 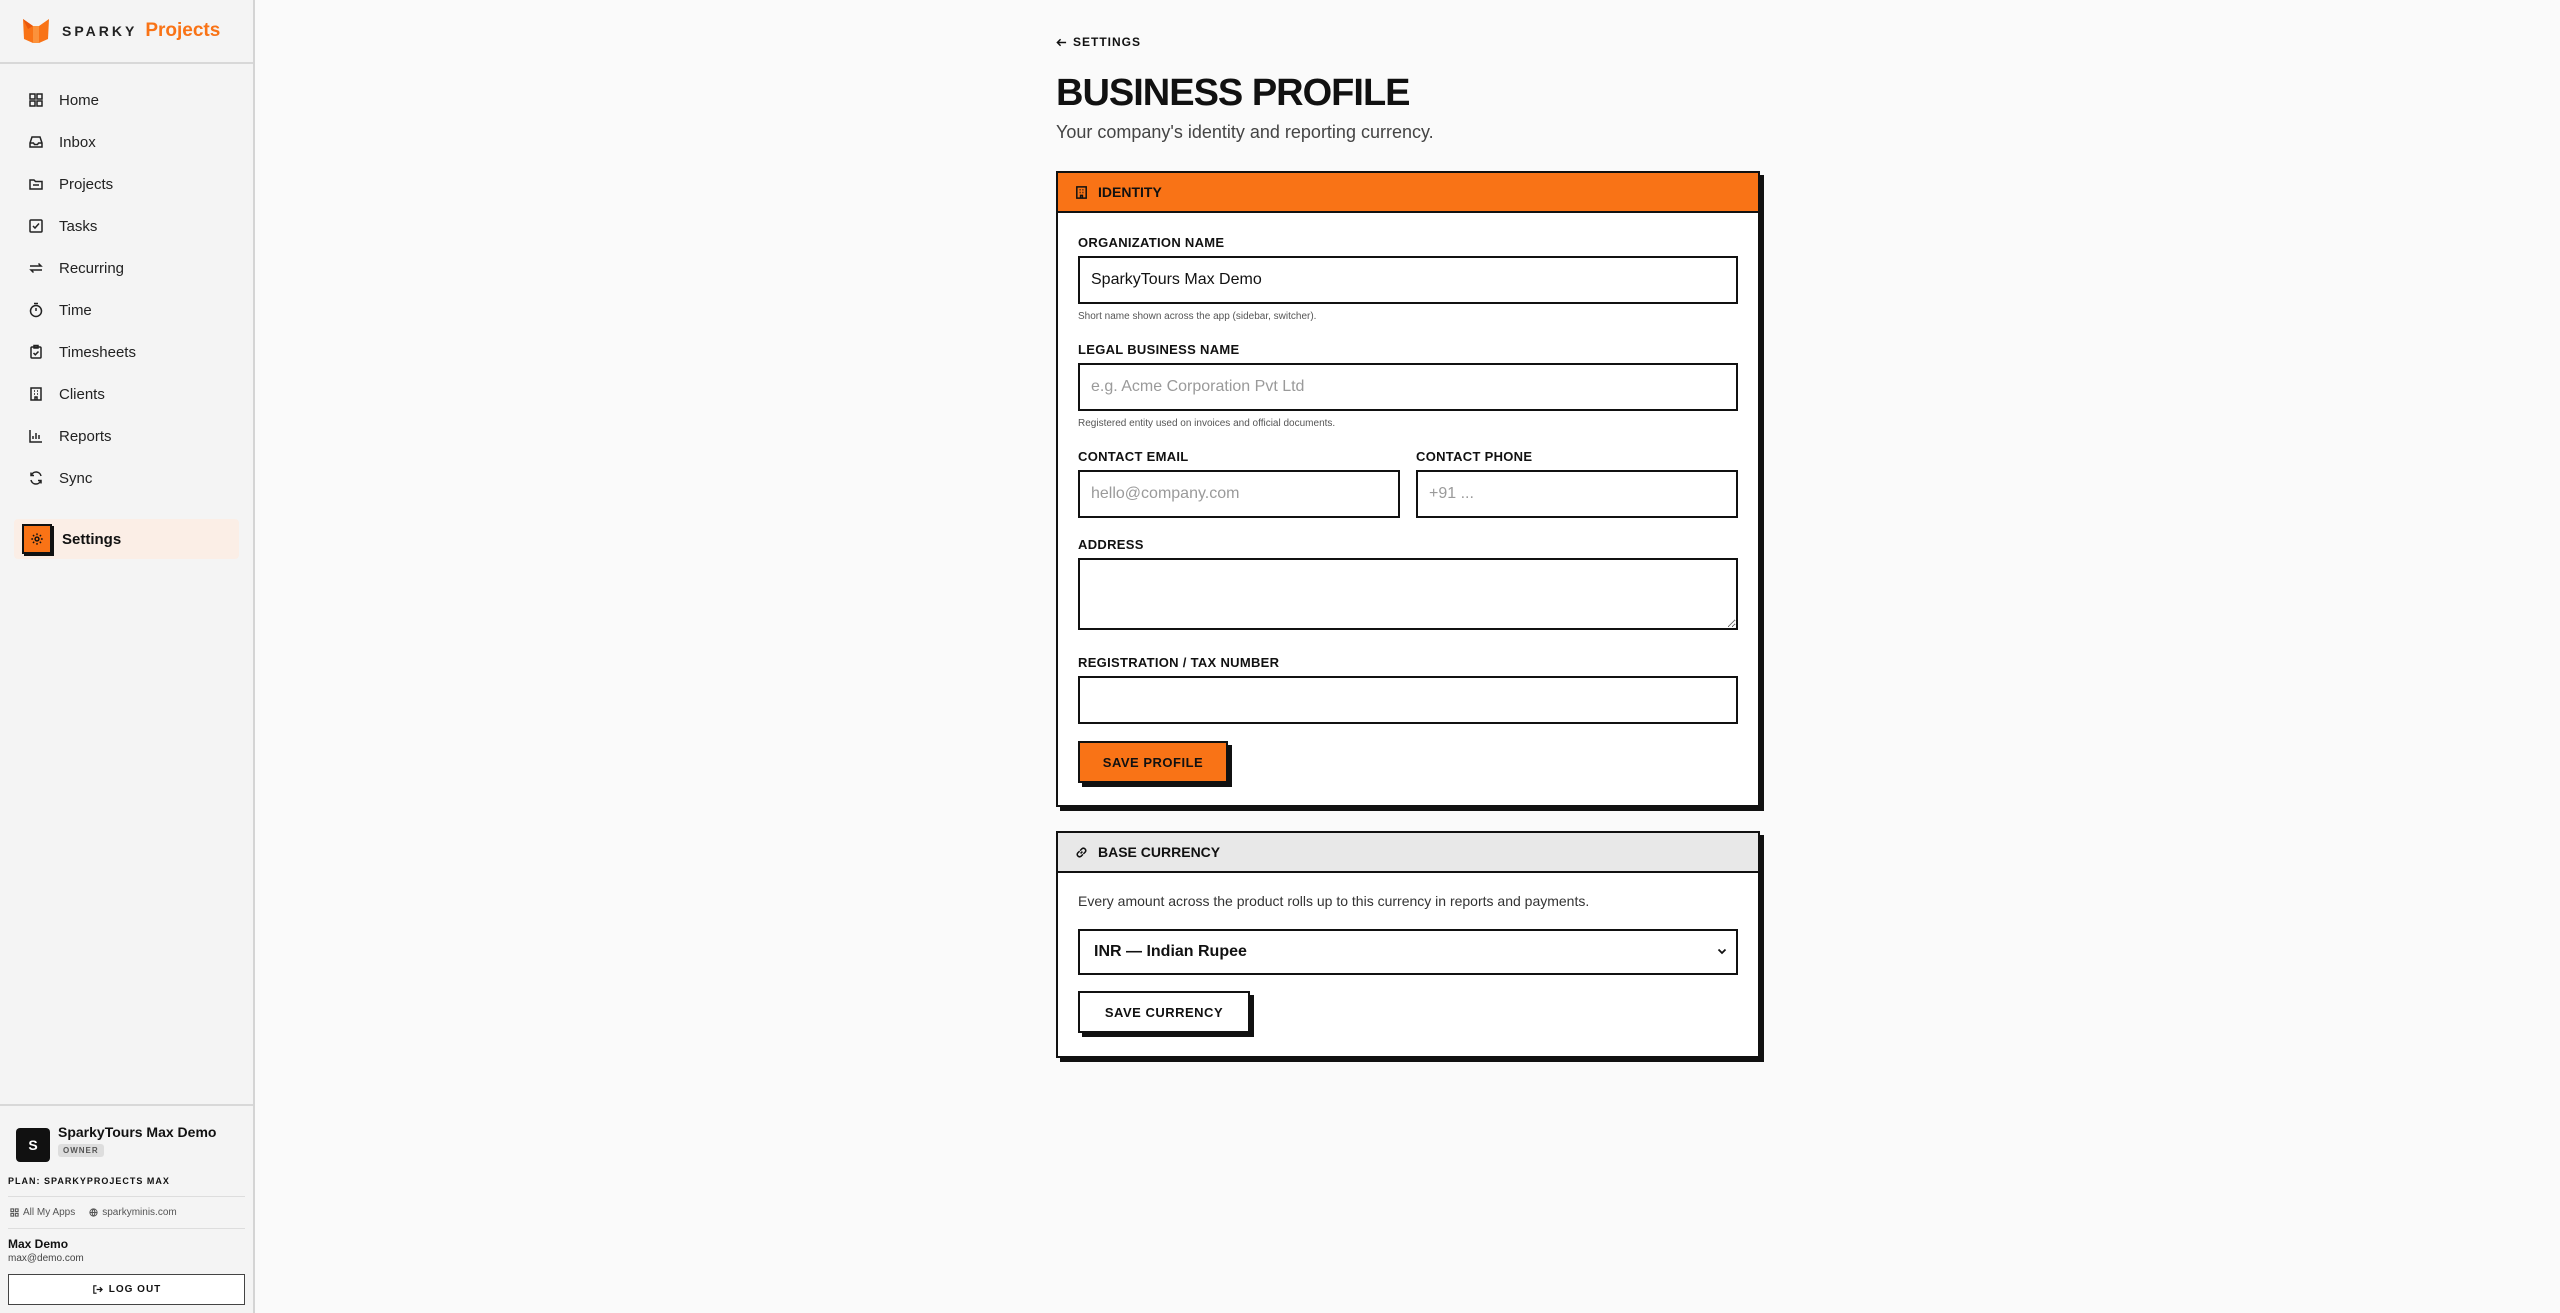 I want to click on sidebar-item-home: Home, so click(x=126, y=100).